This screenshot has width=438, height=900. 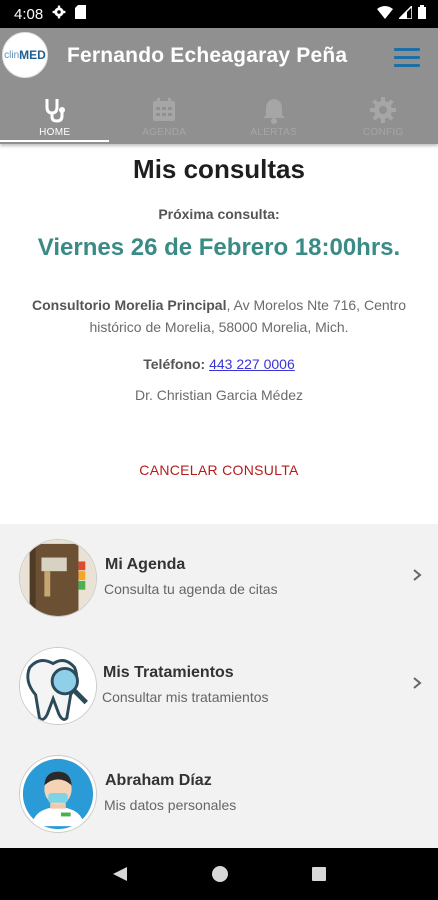 What do you see at coordinates (273, 111) in the screenshot?
I see `bell-icon` at bounding box center [273, 111].